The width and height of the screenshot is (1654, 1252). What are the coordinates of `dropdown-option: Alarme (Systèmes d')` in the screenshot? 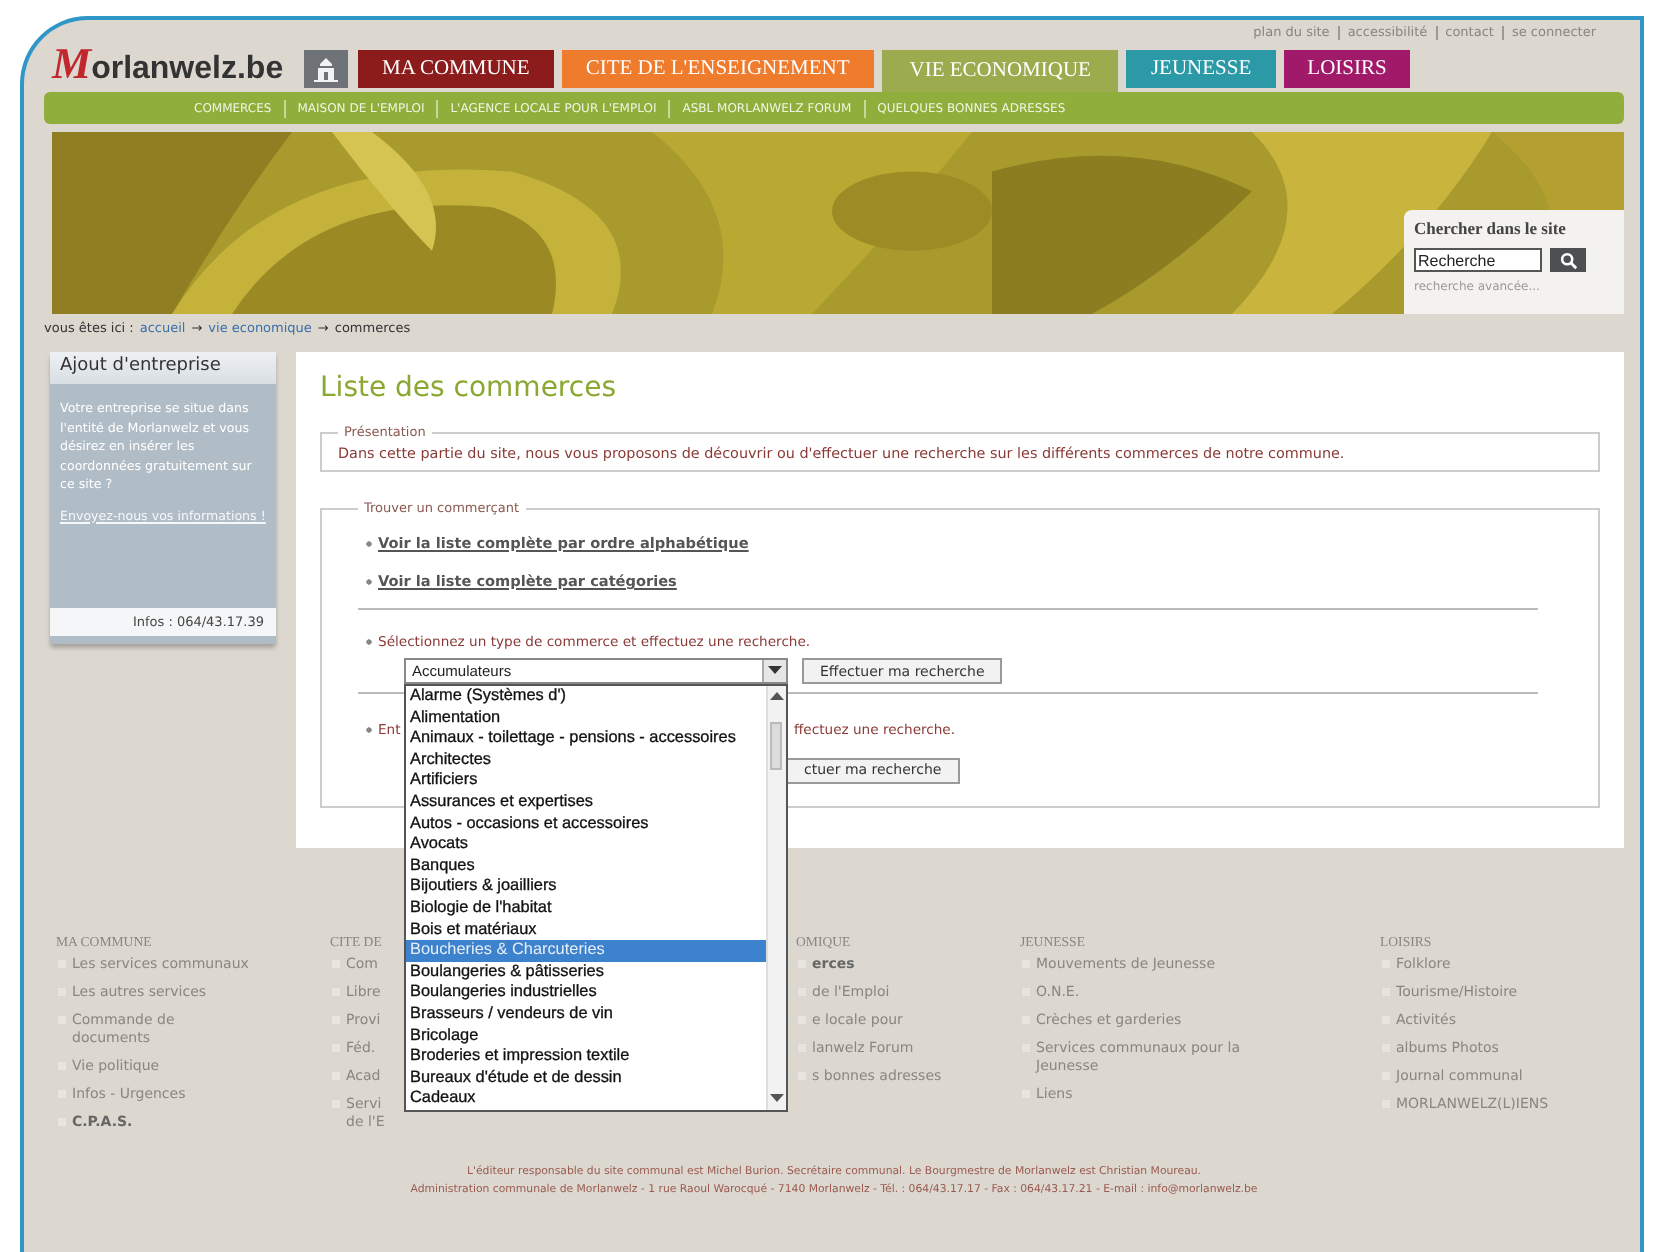 It's located at (586, 697).